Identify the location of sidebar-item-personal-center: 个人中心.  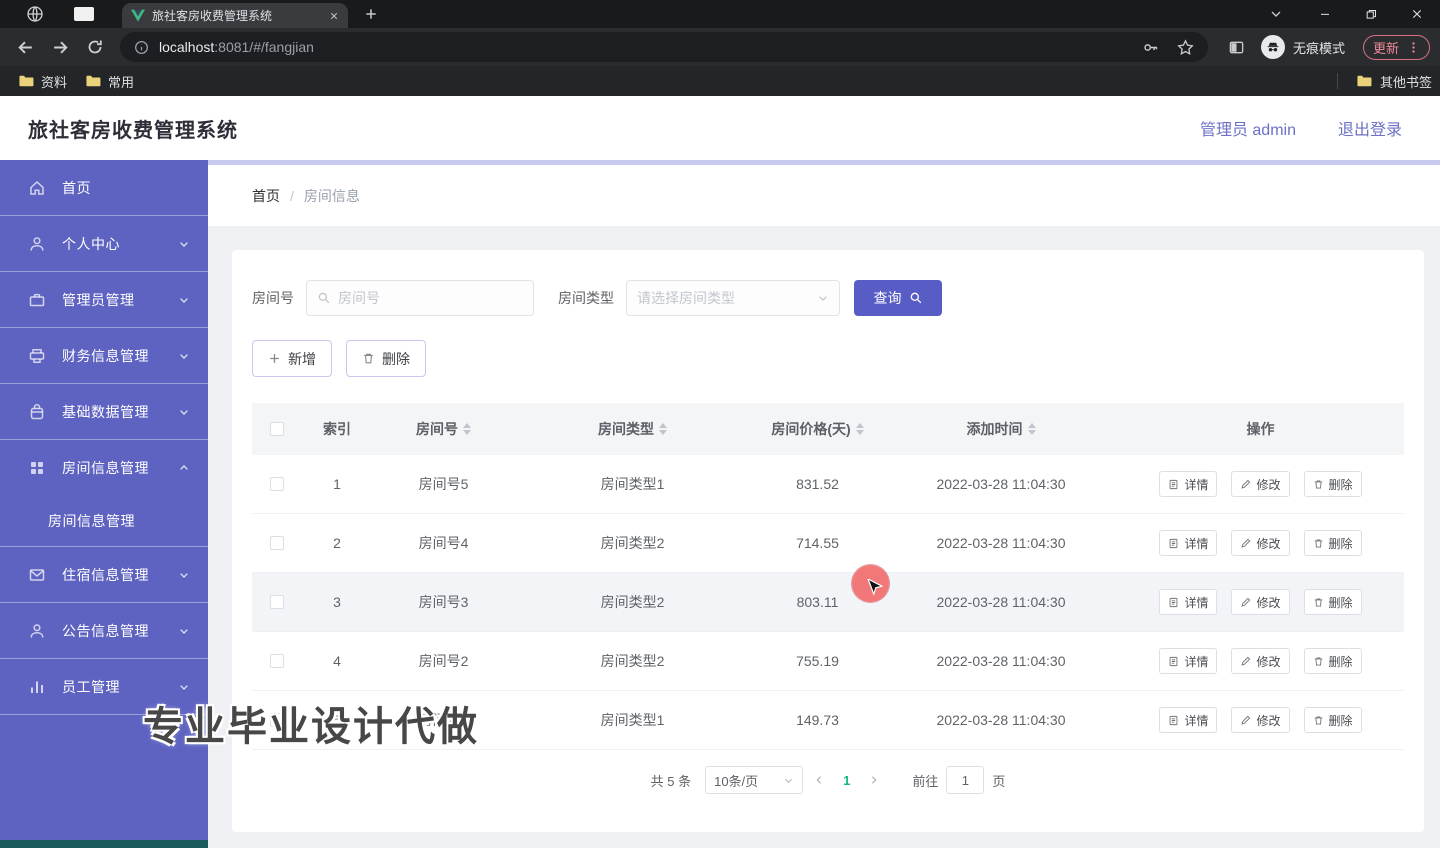
(104, 243).